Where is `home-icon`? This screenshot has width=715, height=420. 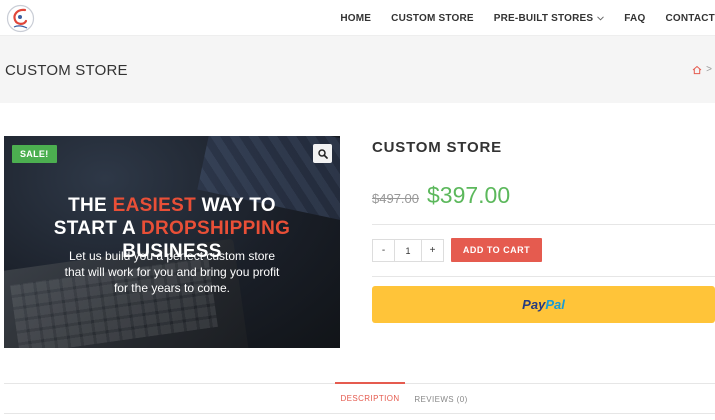 home-icon is located at coordinates (697, 70).